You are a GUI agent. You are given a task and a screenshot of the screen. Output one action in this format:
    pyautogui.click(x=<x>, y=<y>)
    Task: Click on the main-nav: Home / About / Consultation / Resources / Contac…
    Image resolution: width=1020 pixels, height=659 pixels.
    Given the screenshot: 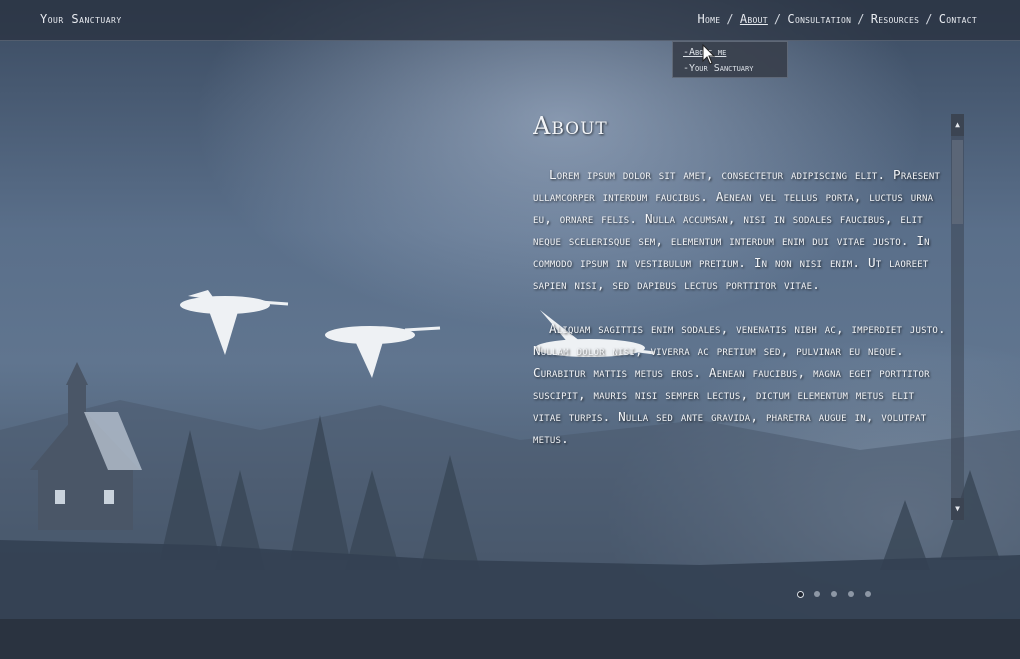 What is the action you would take?
    pyautogui.click(x=837, y=19)
    